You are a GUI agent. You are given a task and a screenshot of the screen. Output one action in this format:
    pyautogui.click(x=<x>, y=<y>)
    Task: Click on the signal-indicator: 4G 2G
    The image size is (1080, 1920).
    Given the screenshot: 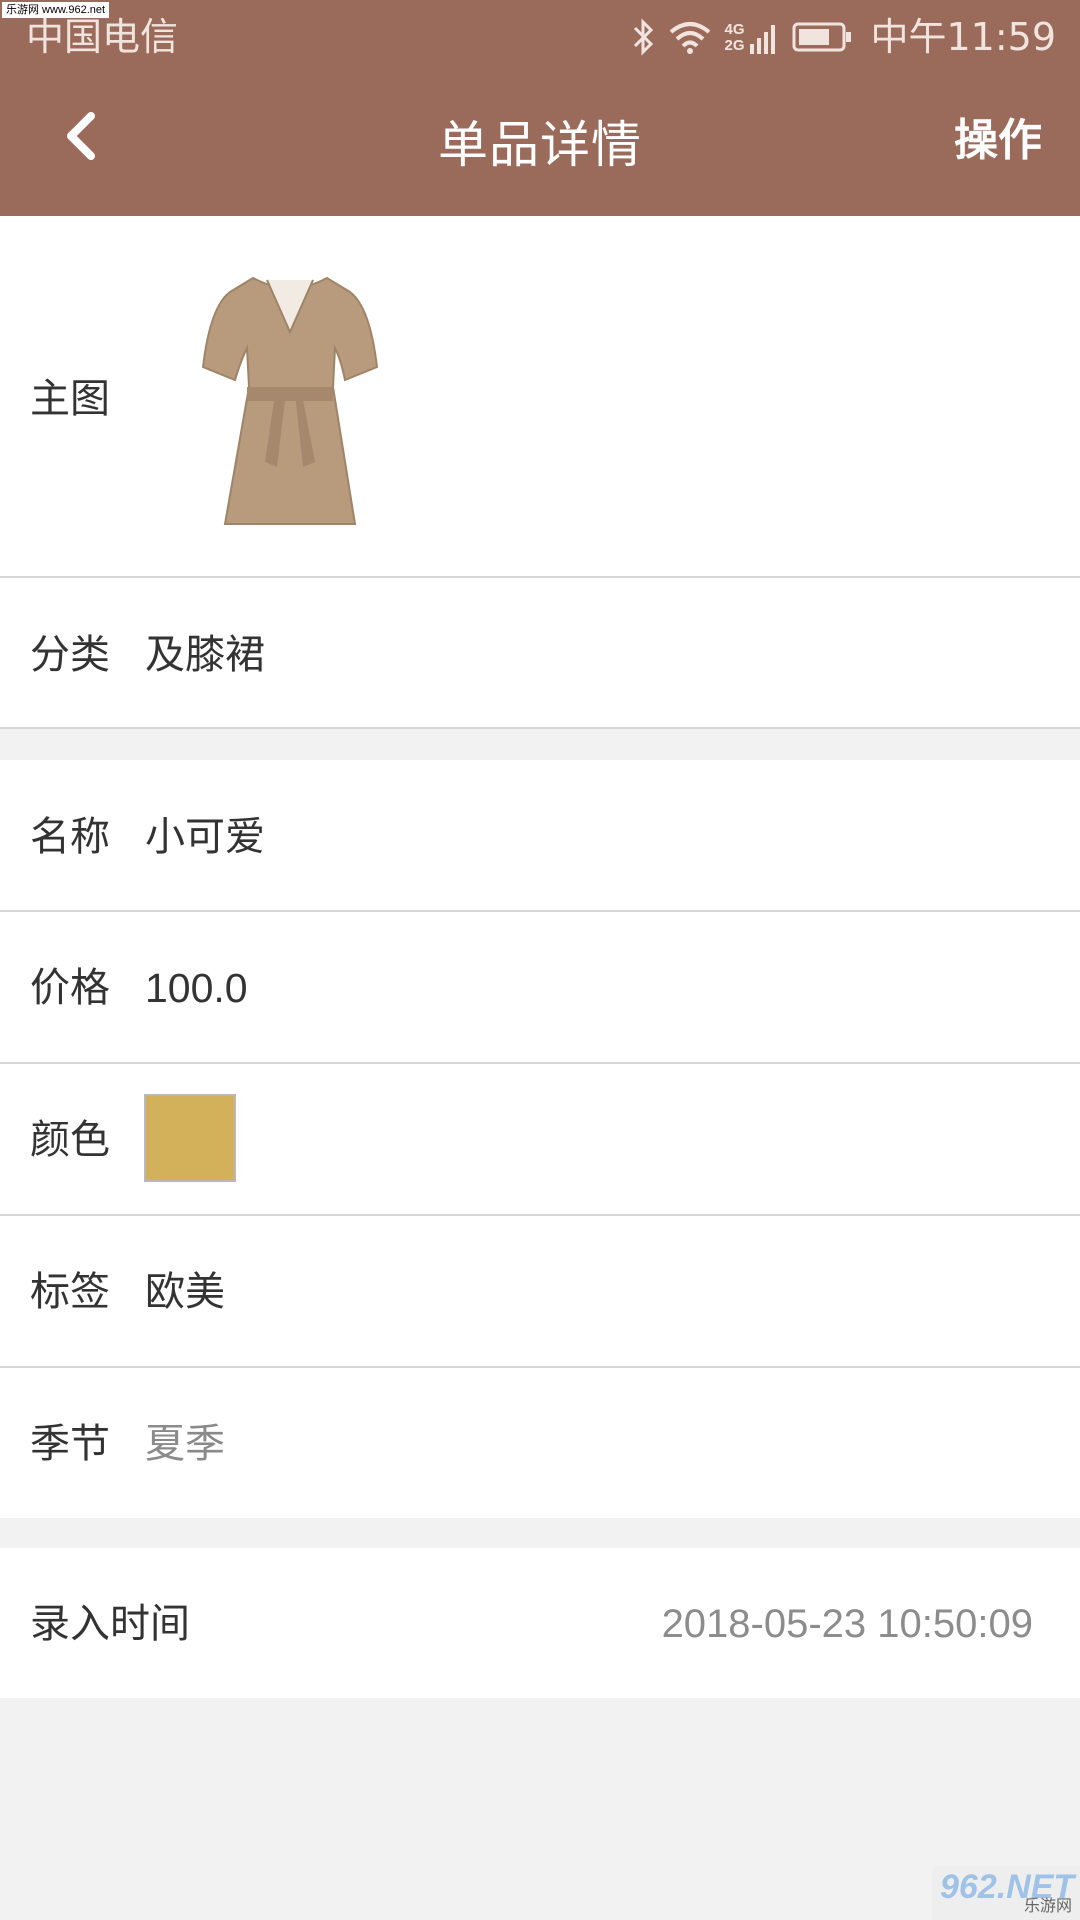 What is the action you would take?
    pyautogui.click(x=752, y=37)
    